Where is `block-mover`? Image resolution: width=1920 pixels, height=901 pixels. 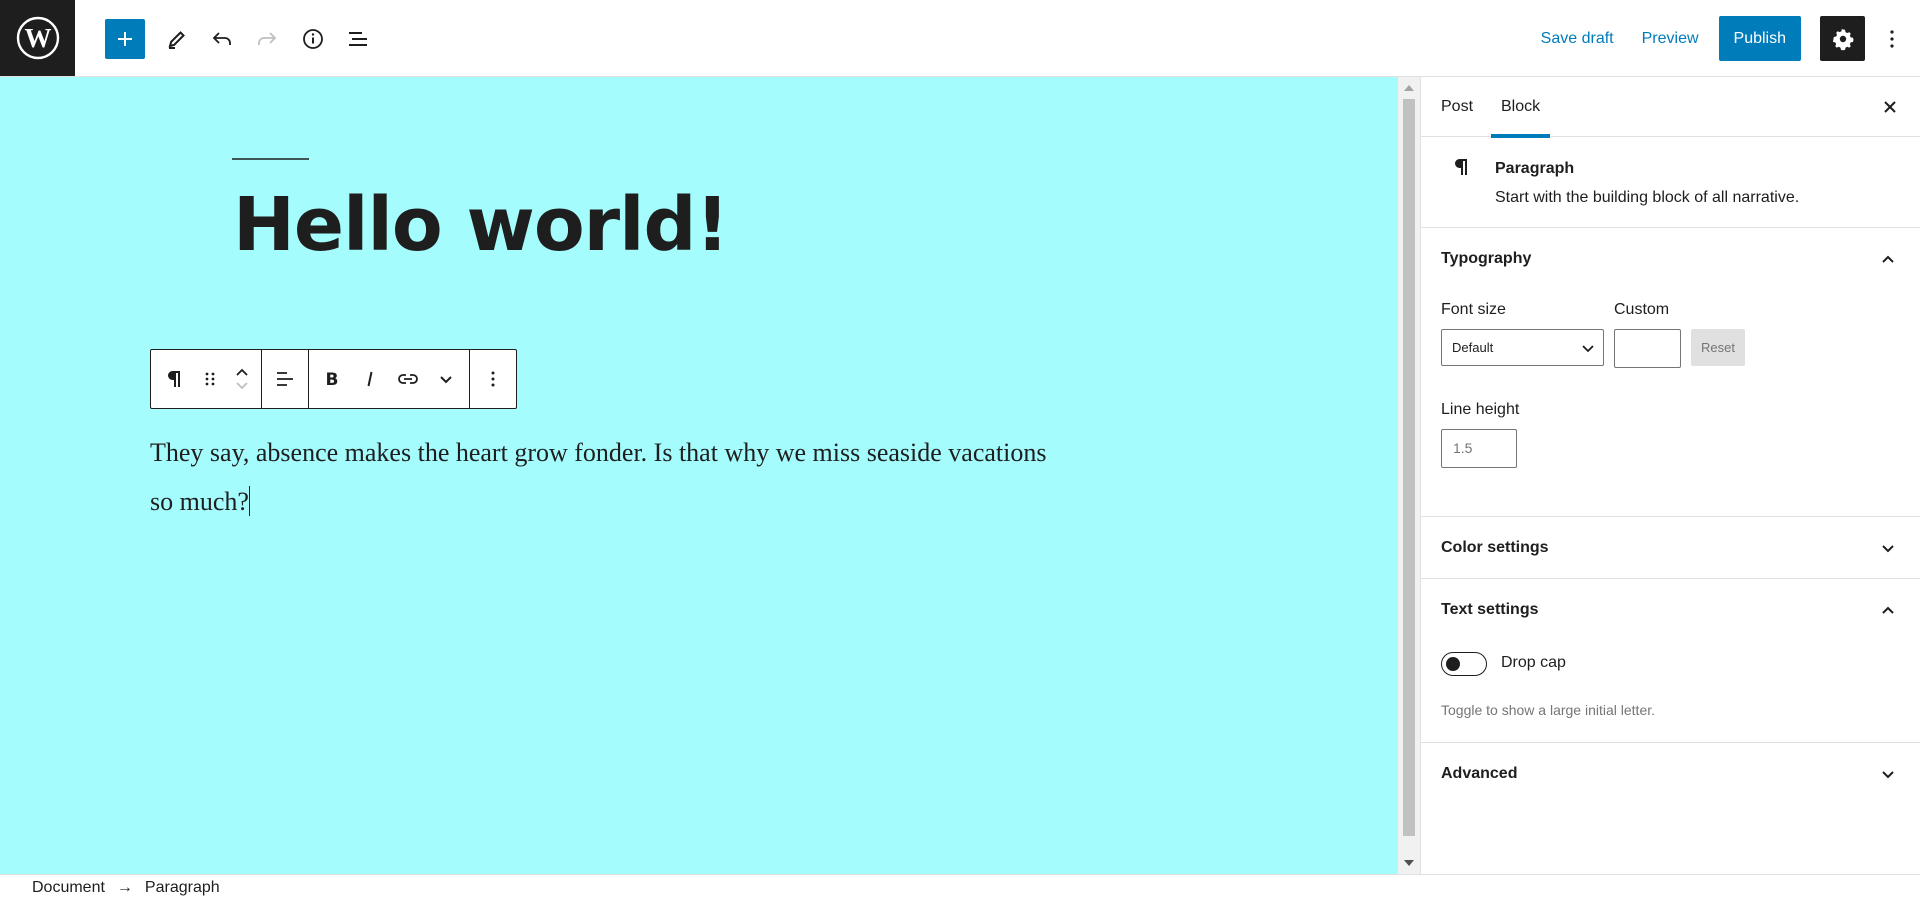
block-mover is located at coordinates (242, 379).